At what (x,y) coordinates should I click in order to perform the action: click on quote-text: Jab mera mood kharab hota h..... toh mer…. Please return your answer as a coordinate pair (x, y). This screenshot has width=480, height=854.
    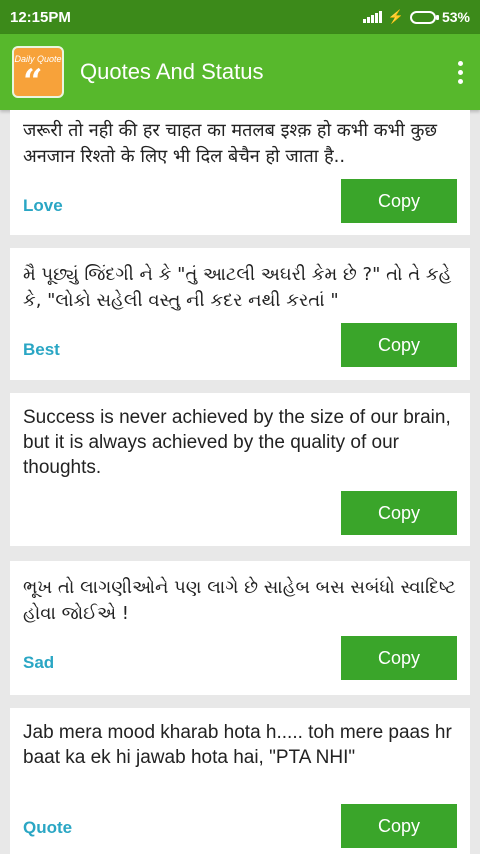
    Looking at the image, I should click on (237, 745).